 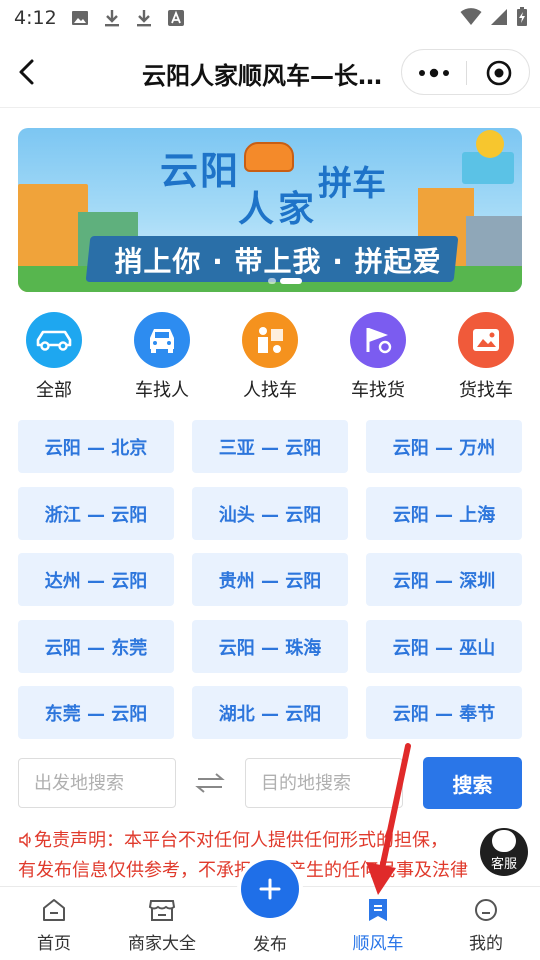 I want to click on banner-dot, so click(x=272, y=281).